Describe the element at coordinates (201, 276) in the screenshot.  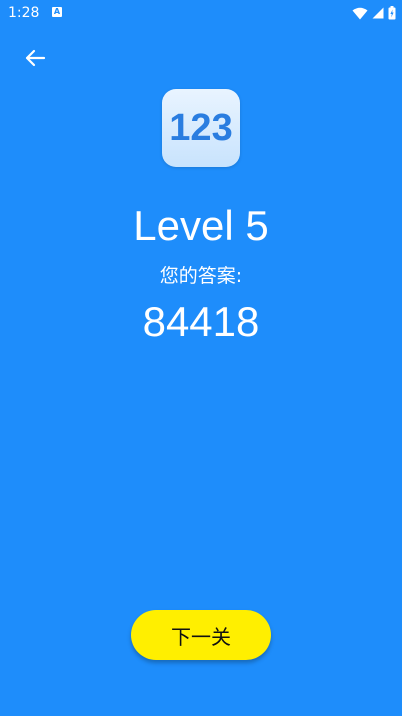
I see `answer-label: 您的答案:` at that location.